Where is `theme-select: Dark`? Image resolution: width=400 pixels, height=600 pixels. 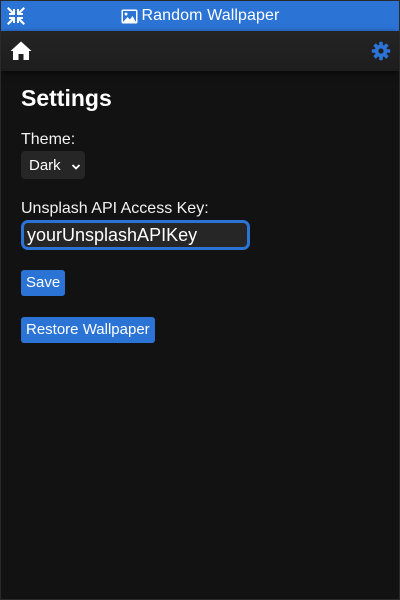
theme-select: Dark is located at coordinates (53, 165).